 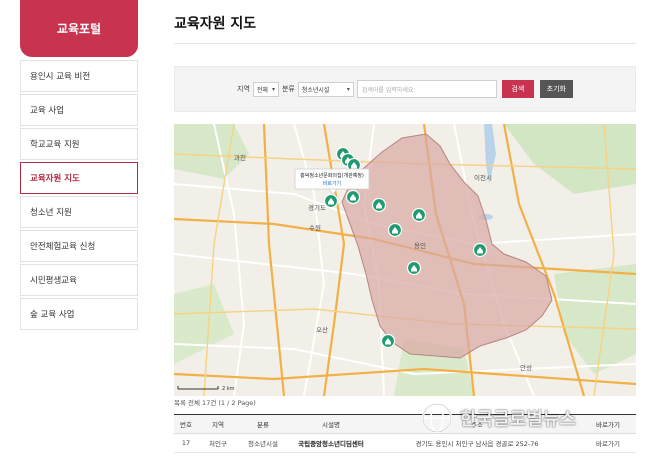 I want to click on col-facility: 시설명, so click(x=331, y=424).